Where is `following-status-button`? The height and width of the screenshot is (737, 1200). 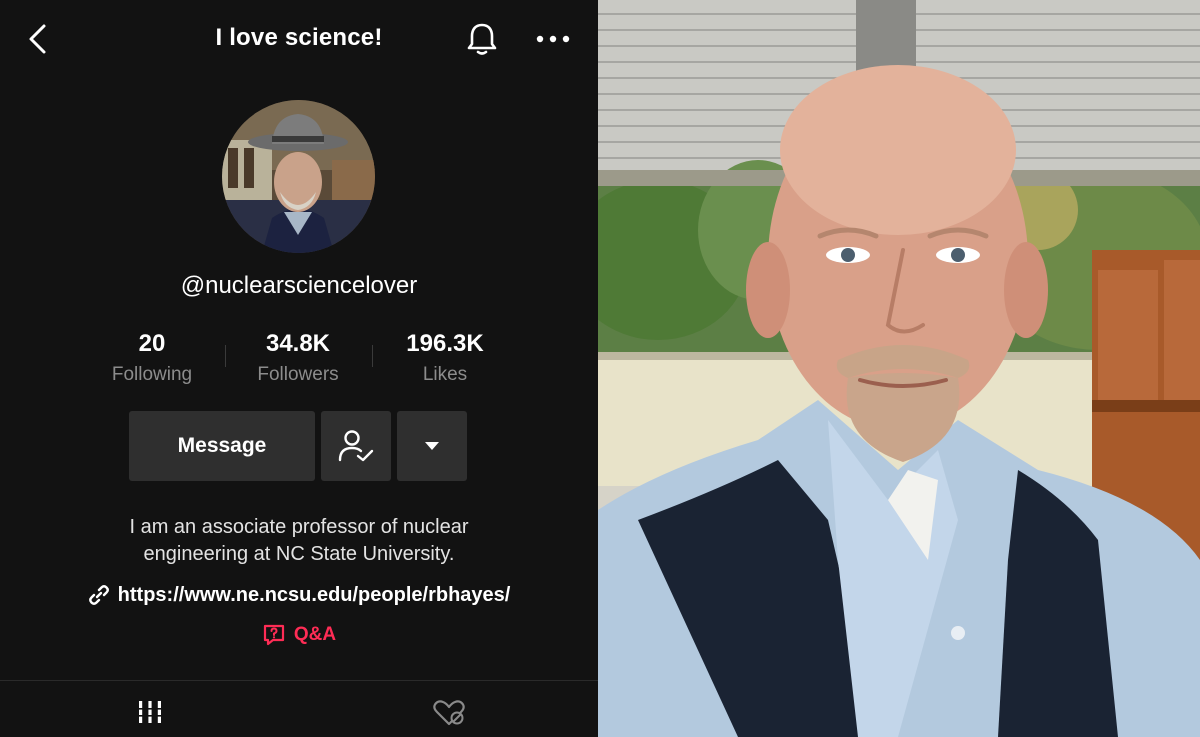 following-status-button is located at coordinates (356, 446).